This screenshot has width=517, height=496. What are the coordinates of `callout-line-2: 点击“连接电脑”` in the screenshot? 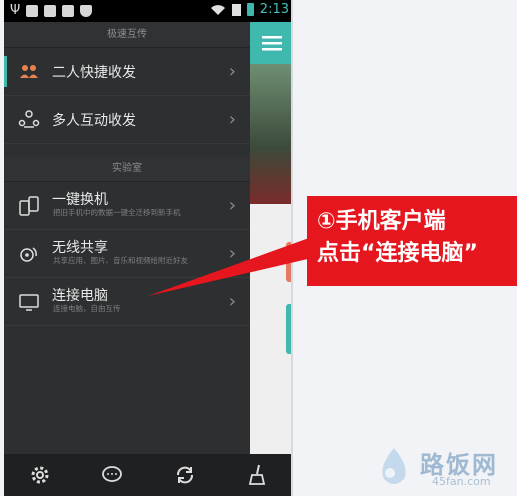 It's located at (397, 253).